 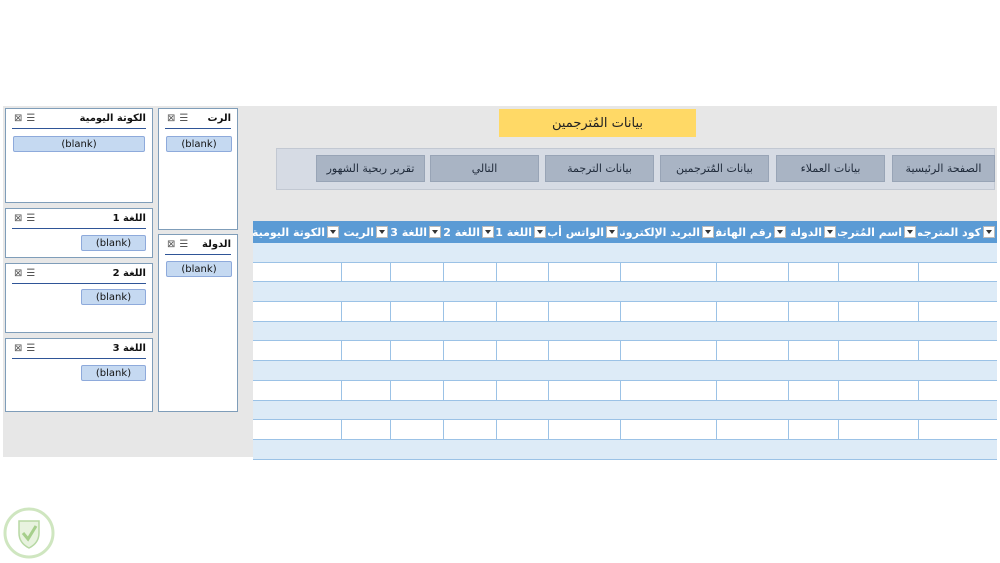 What do you see at coordinates (714, 168) in the screenshot?
I see `nav-translators-button: بيانات المُترجمين` at bounding box center [714, 168].